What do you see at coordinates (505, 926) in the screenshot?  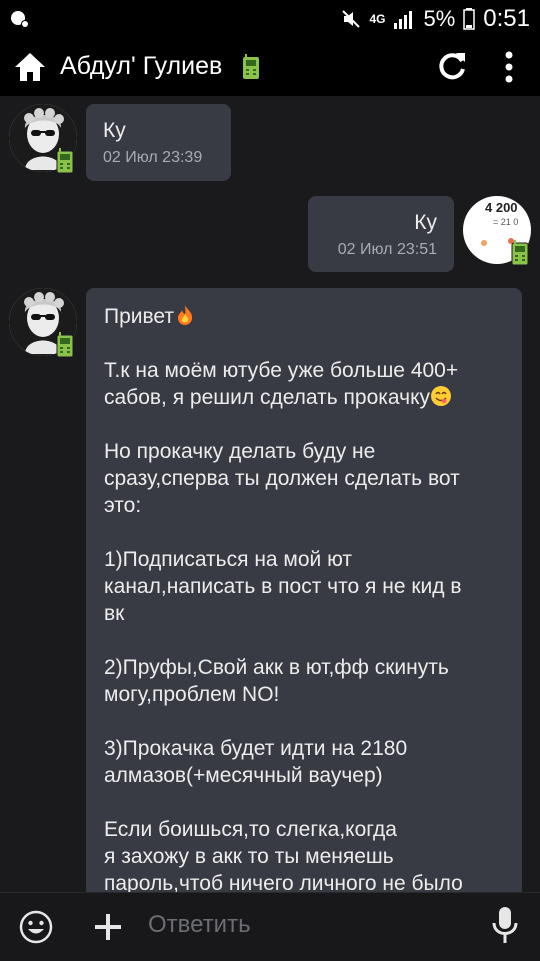 I see `microphone-icon` at bounding box center [505, 926].